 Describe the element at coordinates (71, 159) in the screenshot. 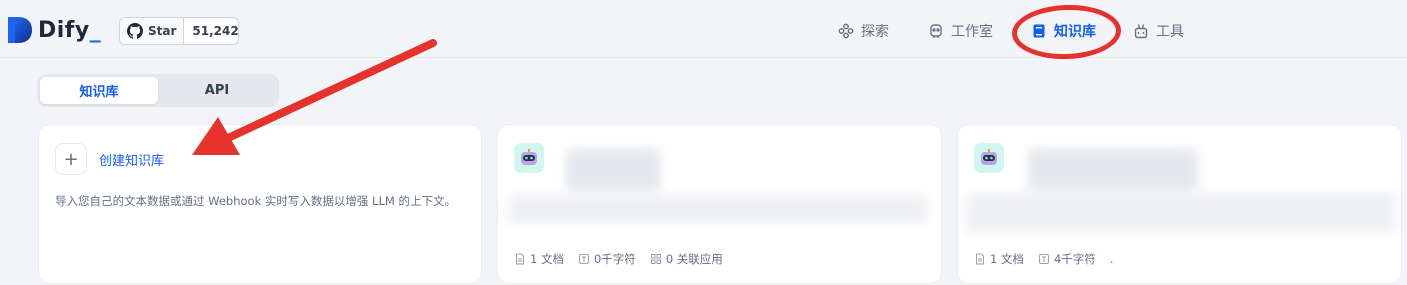

I see `plus-icon: +` at that location.